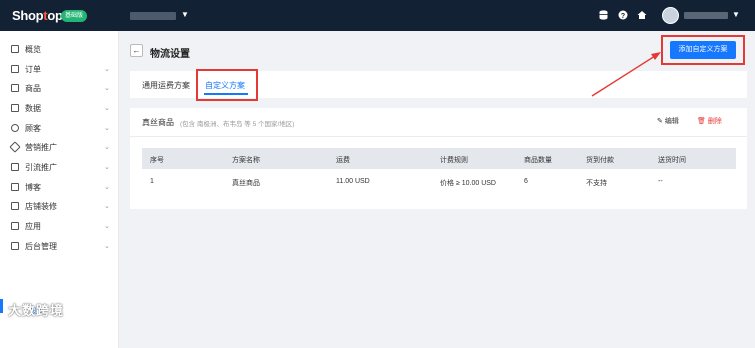  Describe the element at coordinates (15, 226) in the screenshot. I see `app-icon` at that location.